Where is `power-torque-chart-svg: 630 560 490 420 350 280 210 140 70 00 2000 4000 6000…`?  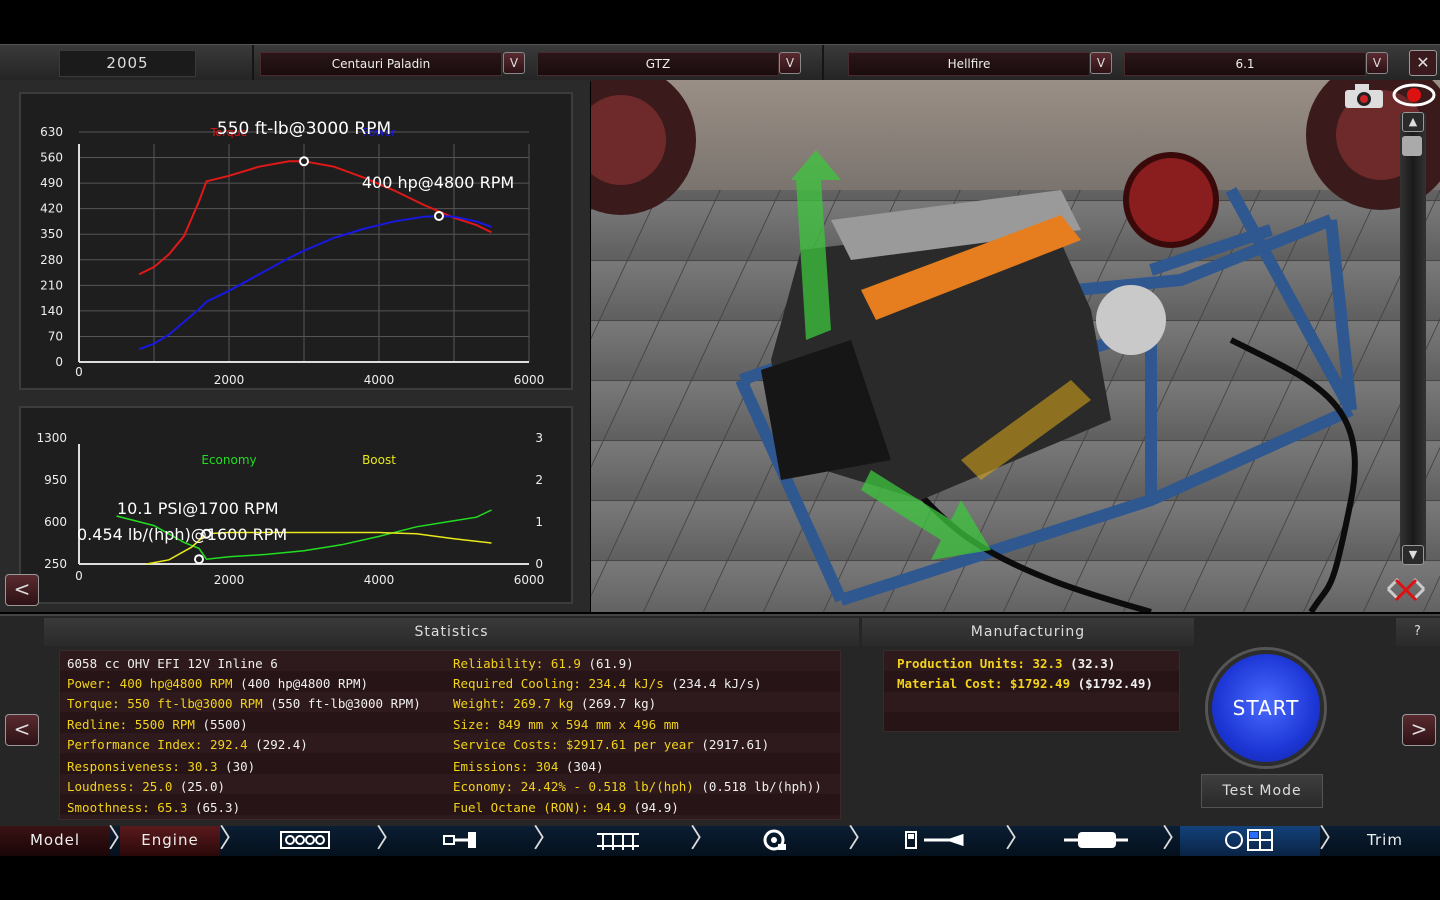 power-torque-chart-svg: 630 560 490 420 350 280 210 140 70 00 2000 4000 6000… is located at coordinates (292, 253).